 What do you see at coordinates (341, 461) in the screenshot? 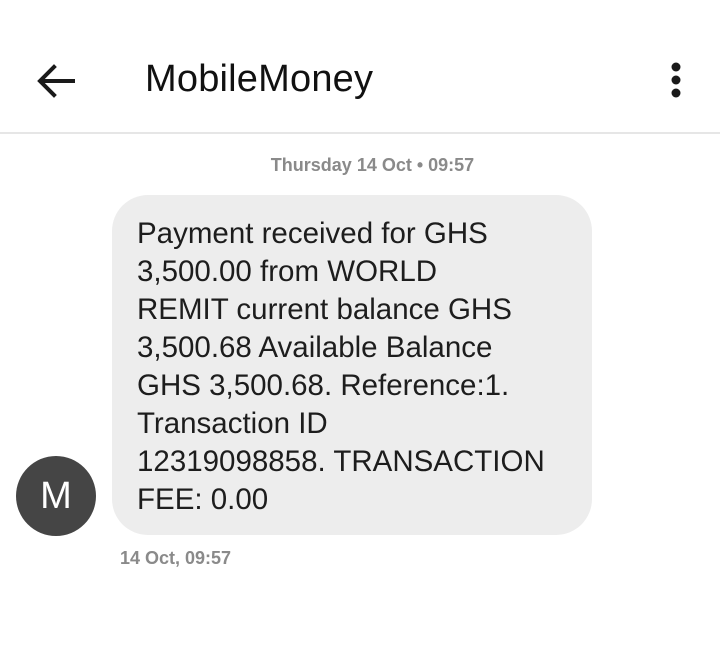
I see `message-line: 12319098858. TRANSACTION` at bounding box center [341, 461].